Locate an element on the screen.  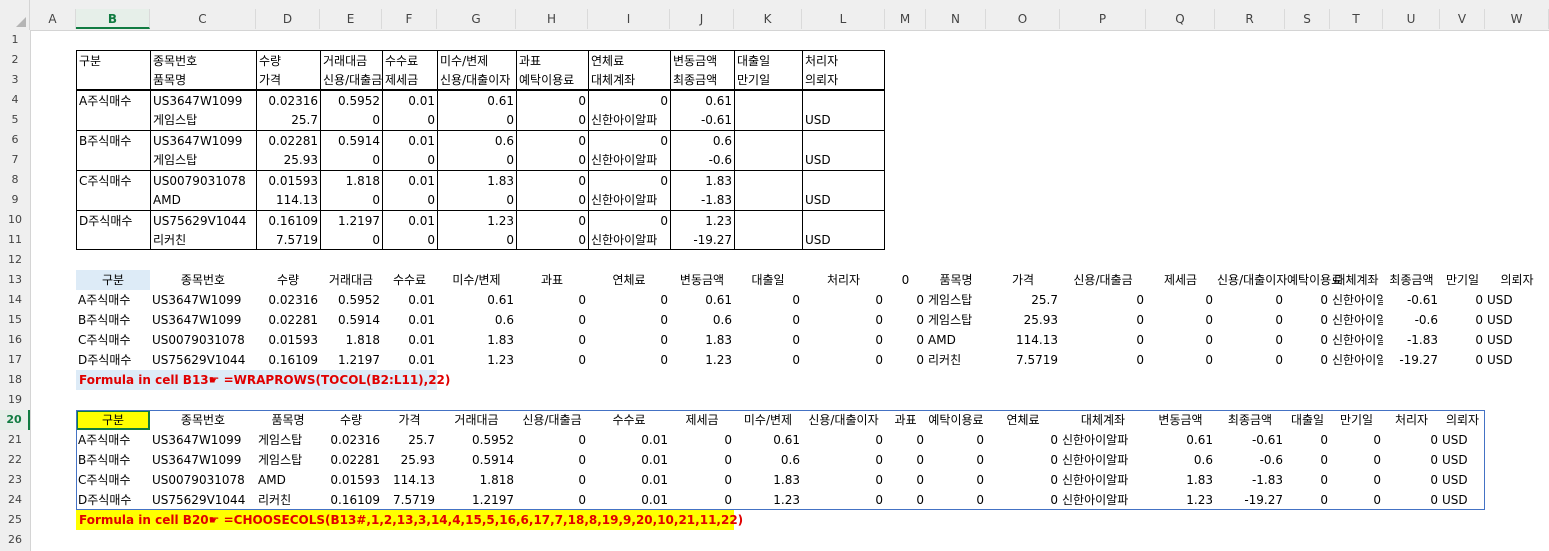
column-header-f: F is located at coordinates (409, 19).